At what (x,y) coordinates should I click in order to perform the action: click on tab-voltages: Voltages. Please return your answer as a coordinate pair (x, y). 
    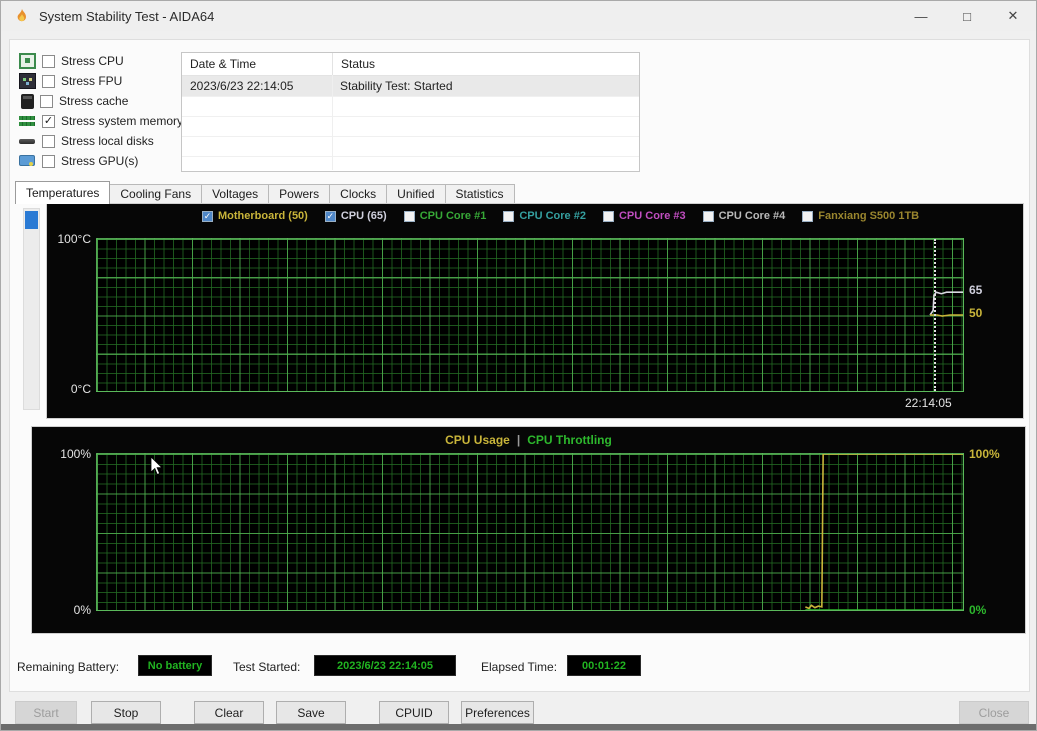
    Looking at the image, I should click on (235, 194).